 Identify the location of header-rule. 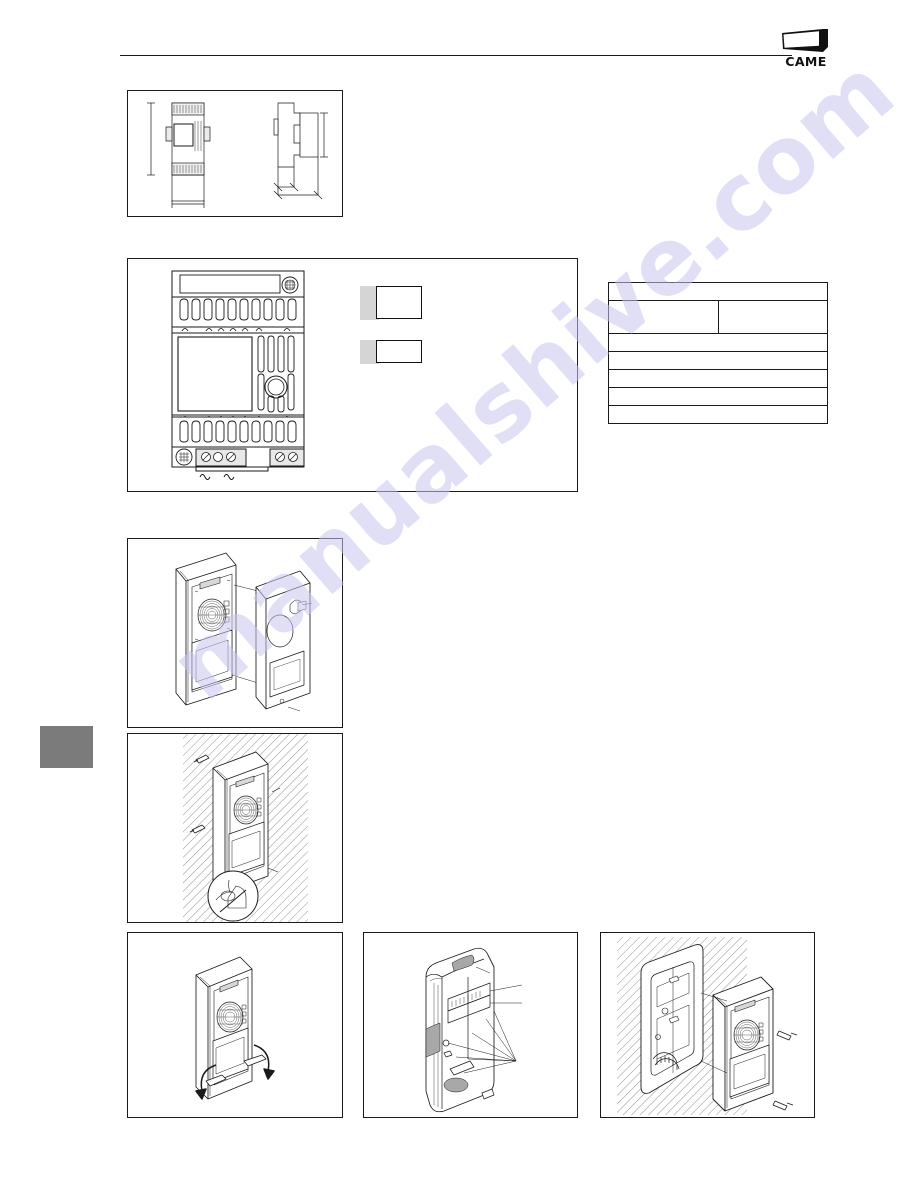
(456, 55).